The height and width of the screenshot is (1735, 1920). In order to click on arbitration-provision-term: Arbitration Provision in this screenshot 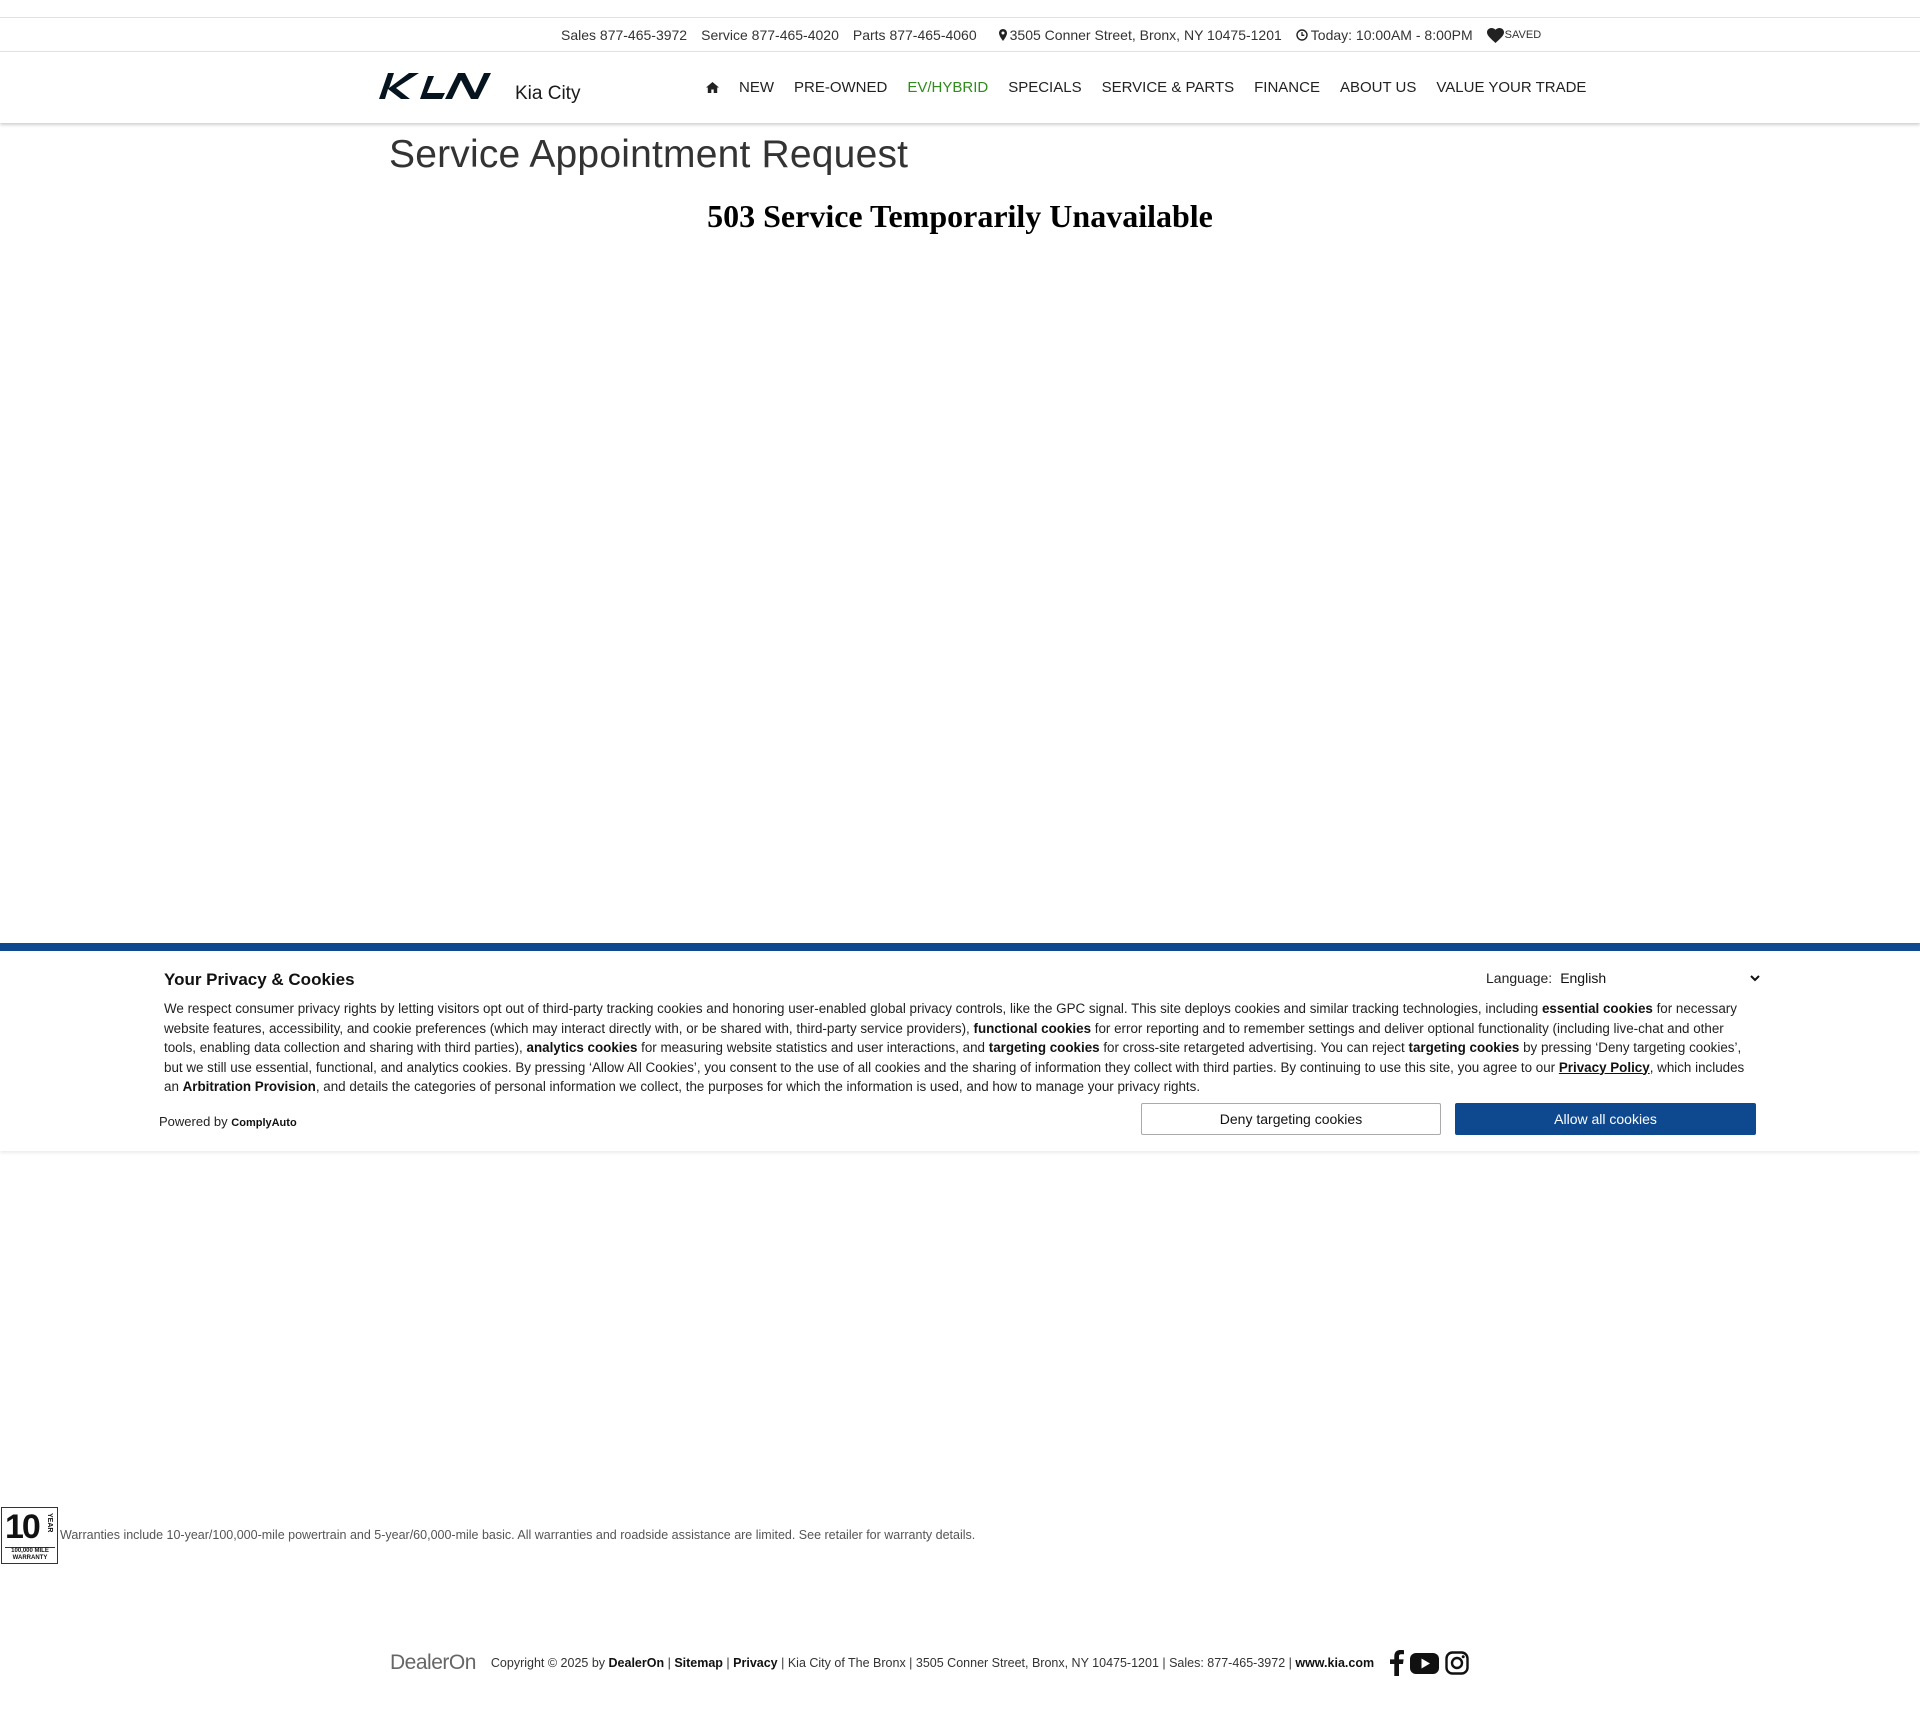, I will do `click(249, 1086)`.